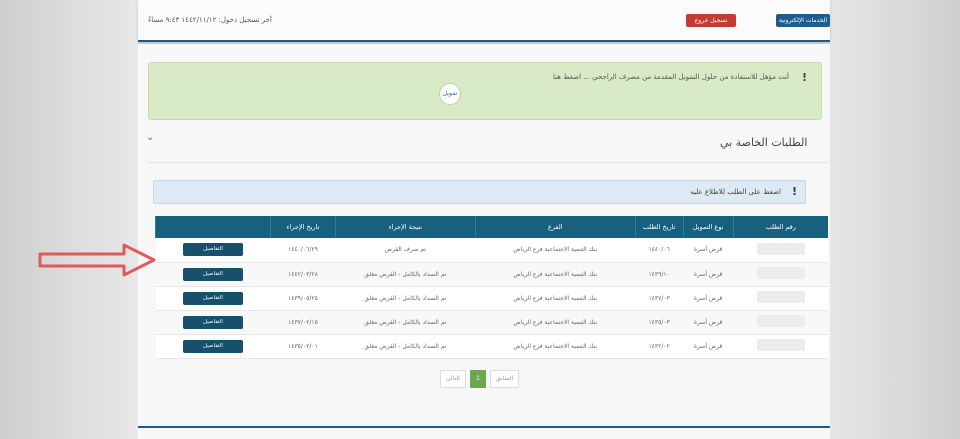  What do you see at coordinates (895, 219) in the screenshot?
I see `right-background` at bounding box center [895, 219].